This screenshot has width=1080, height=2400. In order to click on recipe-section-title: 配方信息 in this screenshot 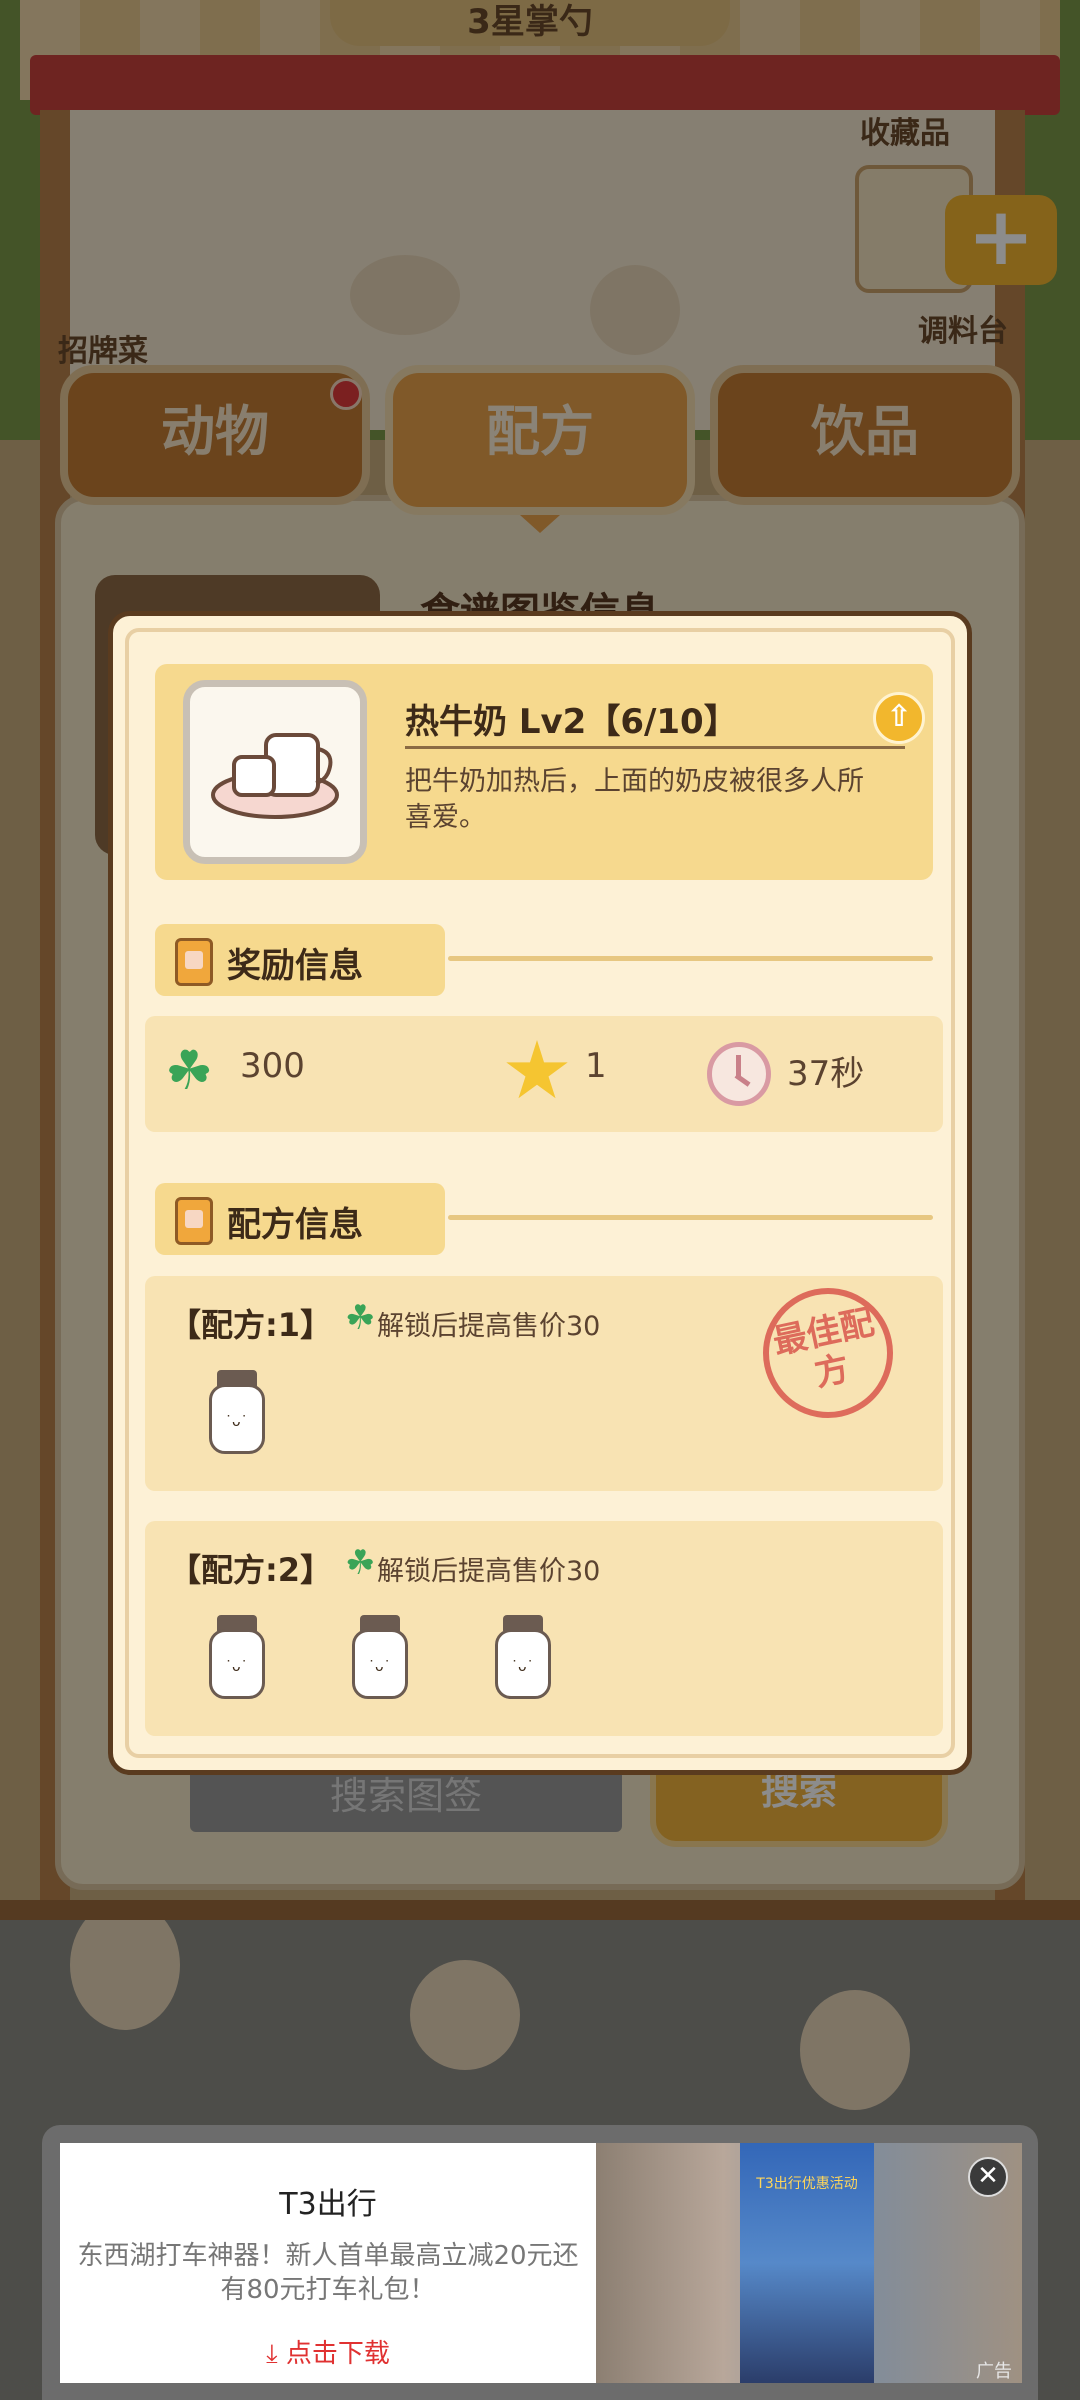, I will do `click(295, 1225)`.